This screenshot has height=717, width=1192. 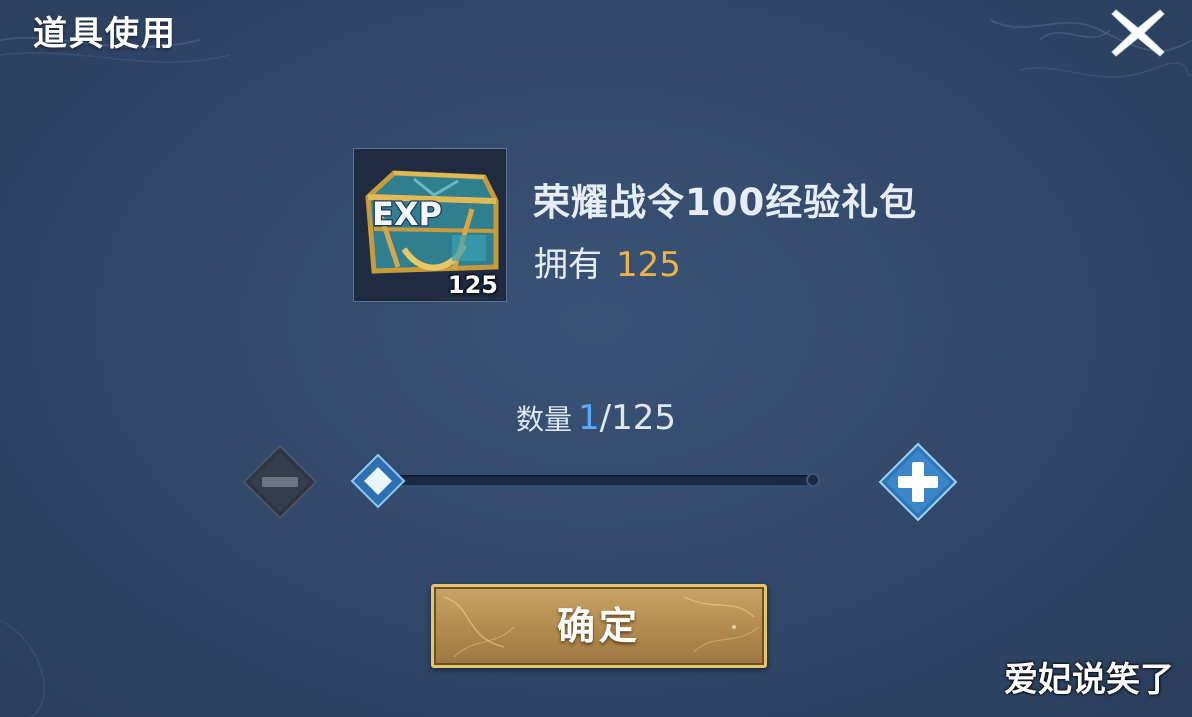 What do you see at coordinates (813, 480) in the screenshot?
I see `slider-end-marker` at bounding box center [813, 480].